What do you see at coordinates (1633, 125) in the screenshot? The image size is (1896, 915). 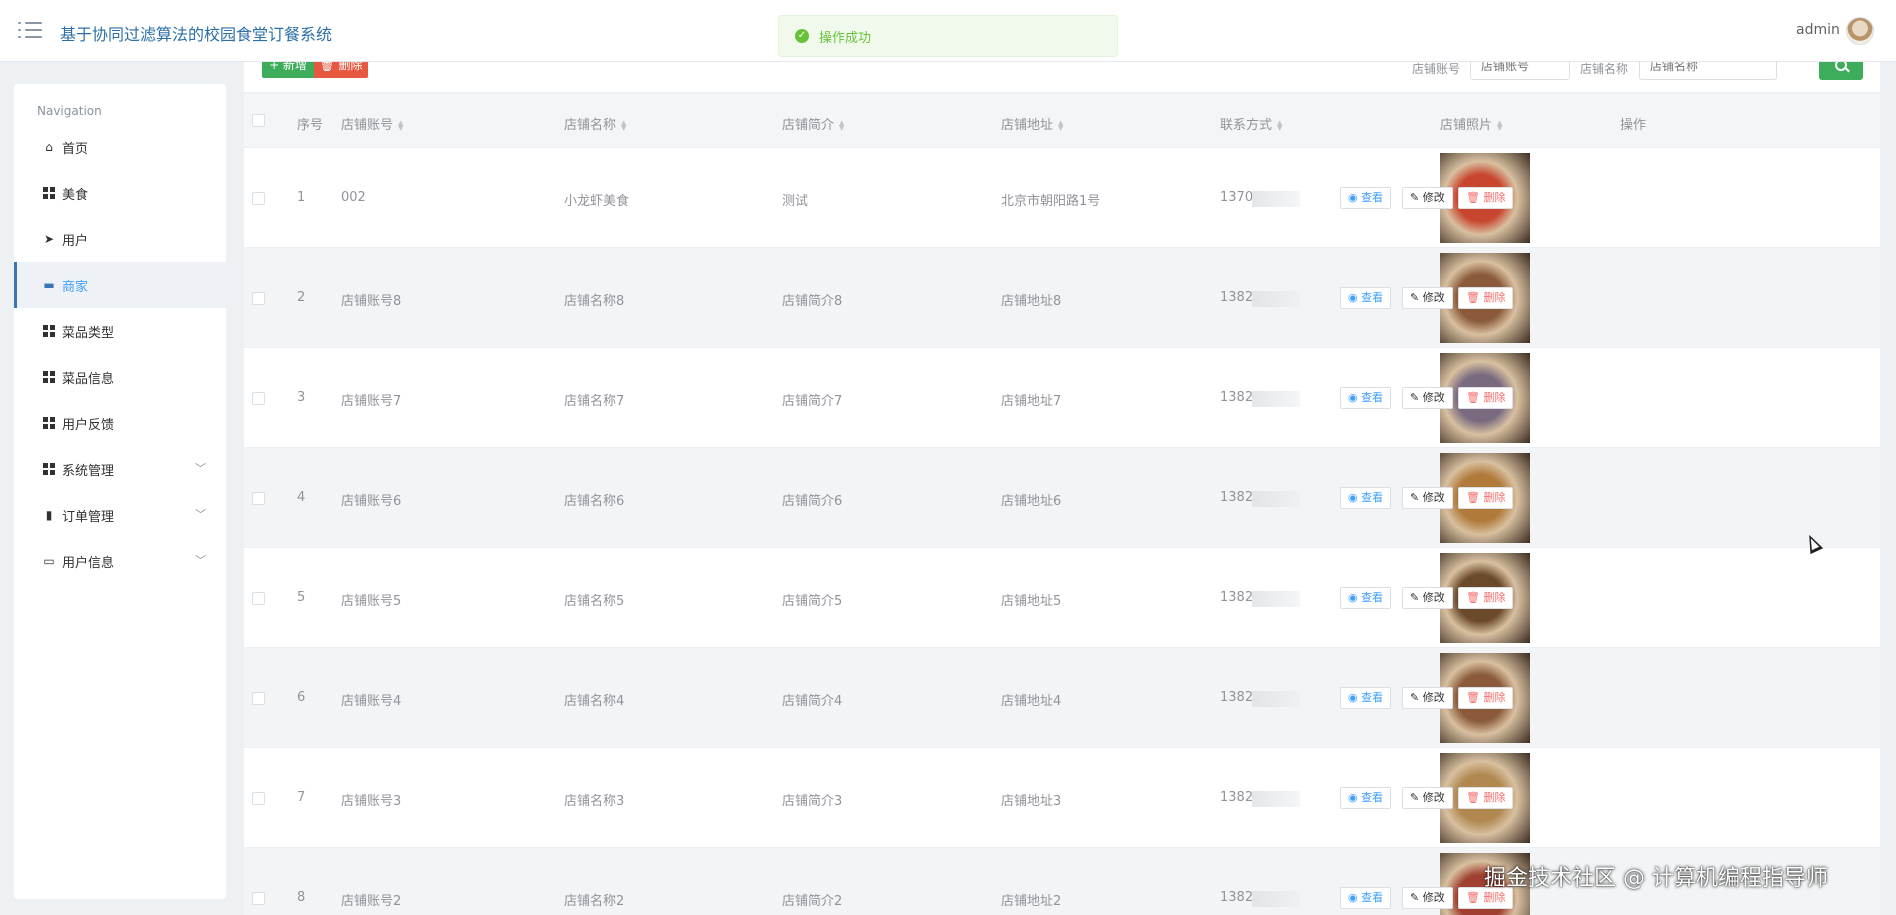 I see `column-header-actions: 操作` at bounding box center [1633, 125].